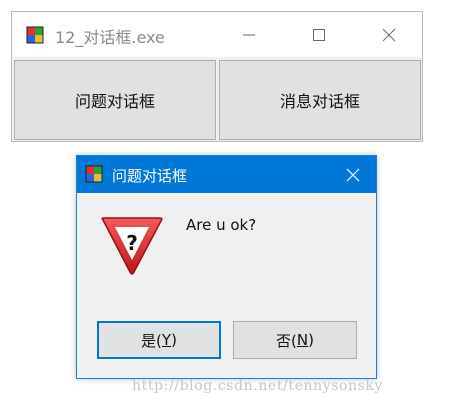 The image size is (462, 408). What do you see at coordinates (150, 176) in the screenshot?
I see `dialog-title: 问题对话框` at bounding box center [150, 176].